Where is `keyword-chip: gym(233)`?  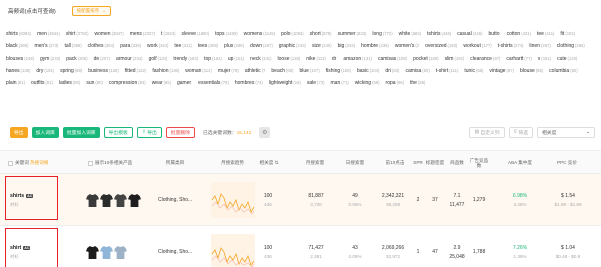 keyword-chip: gym(233) is located at coordinates (50, 59).